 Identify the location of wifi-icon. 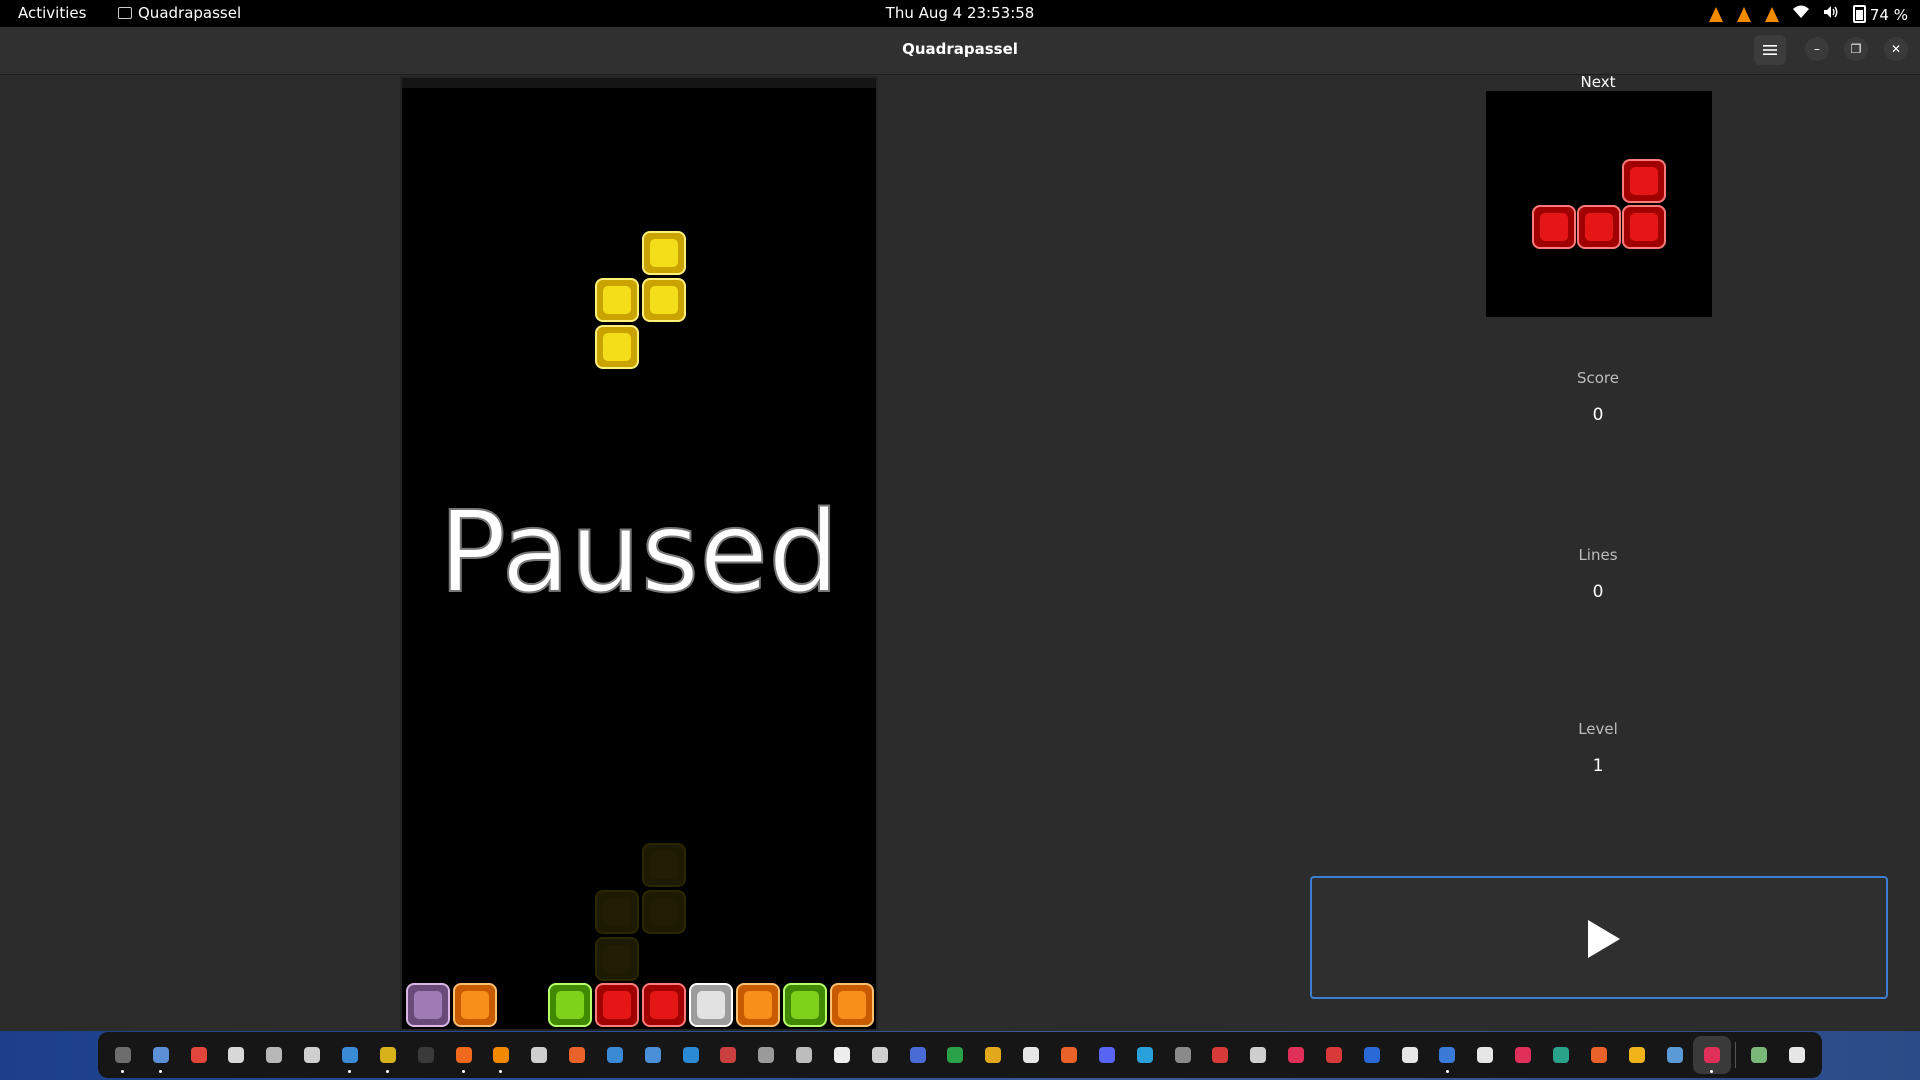
(1800, 14).